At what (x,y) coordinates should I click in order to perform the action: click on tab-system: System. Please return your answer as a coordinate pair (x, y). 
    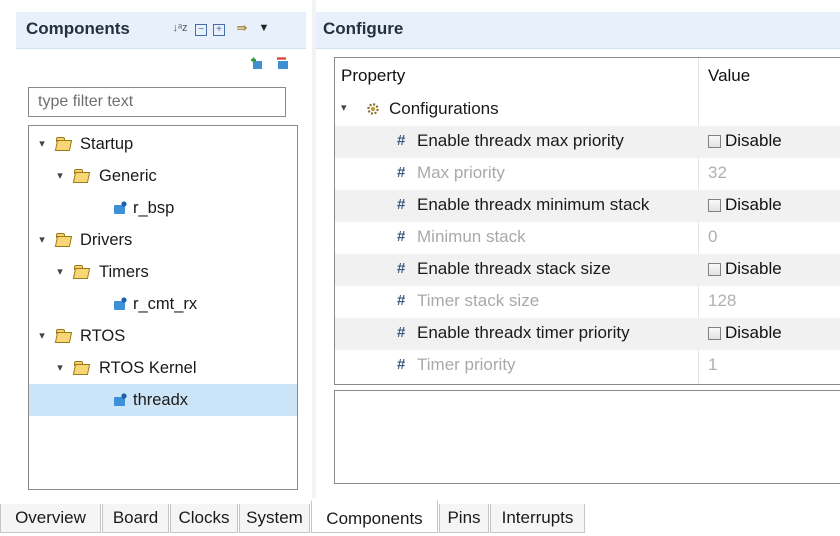
    Looking at the image, I should click on (274, 518).